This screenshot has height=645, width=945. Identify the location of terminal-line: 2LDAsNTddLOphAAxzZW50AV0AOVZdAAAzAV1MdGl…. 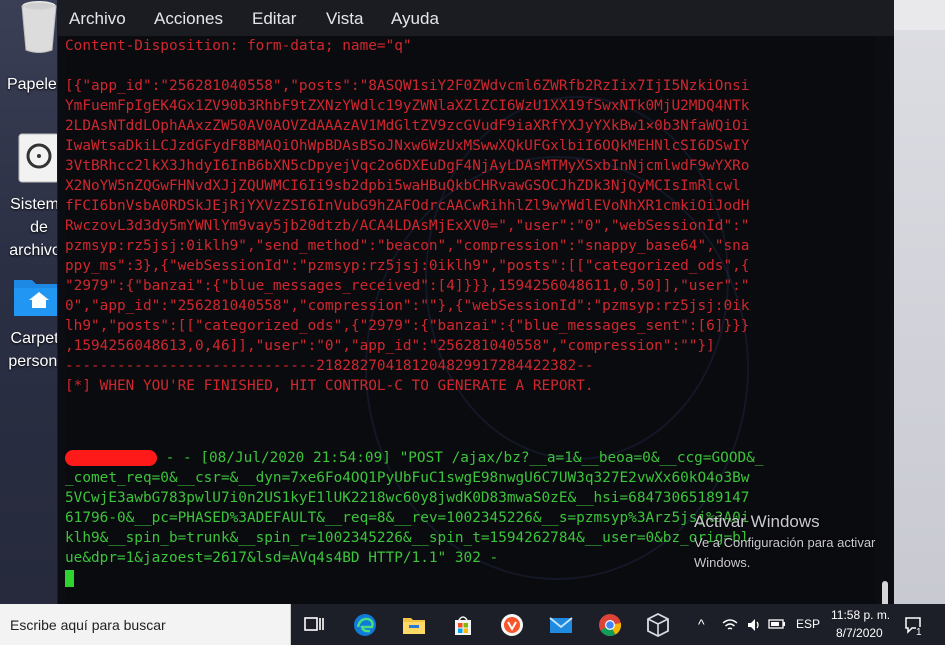
(407, 126).